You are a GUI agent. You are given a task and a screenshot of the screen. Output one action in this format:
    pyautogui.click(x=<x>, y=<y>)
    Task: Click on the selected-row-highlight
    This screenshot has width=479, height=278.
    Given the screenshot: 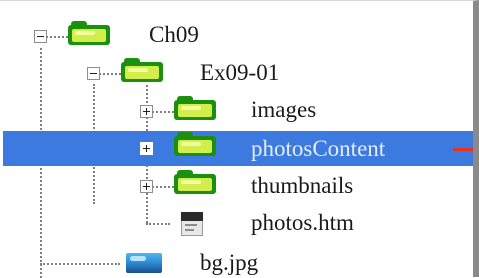 What is the action you would take?
    pyautogui.click(x=238, y=148)
    